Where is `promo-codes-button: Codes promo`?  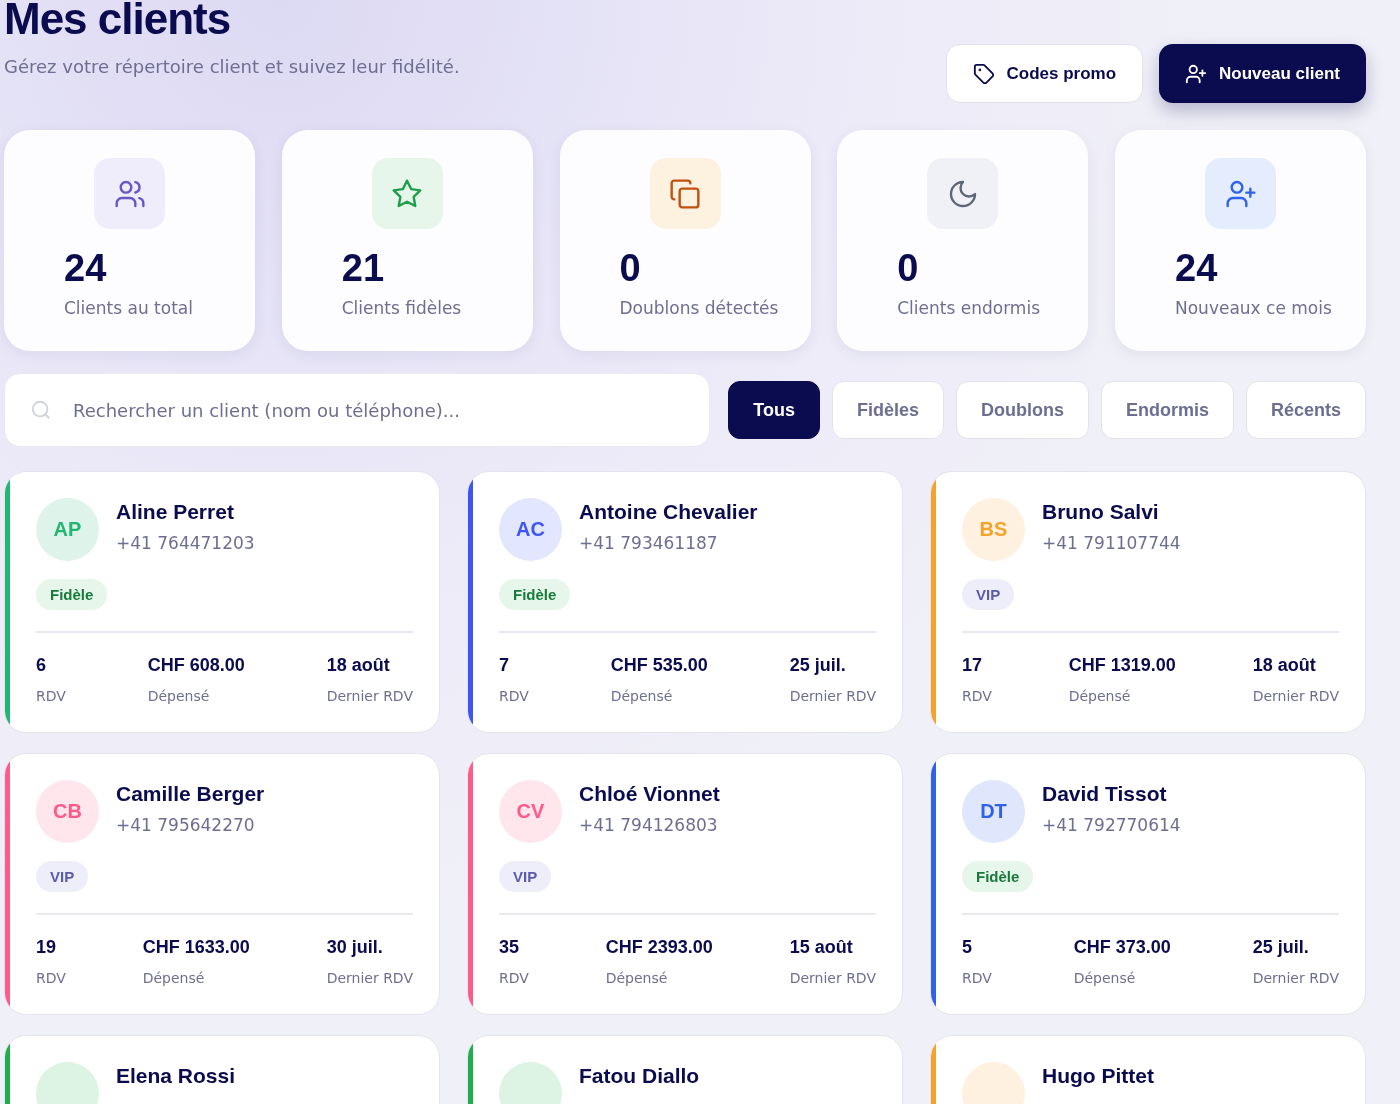
promo-codes-button: Codes promo is located at coordinates (1044, 73).